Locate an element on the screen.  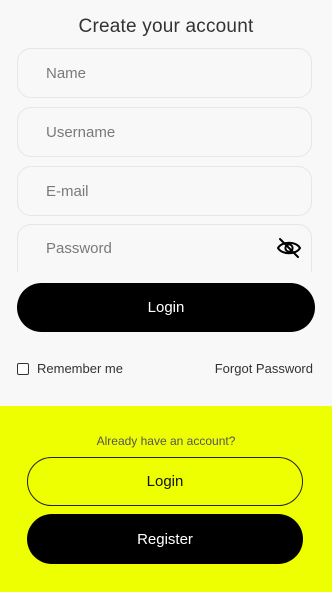
email-field is located at coordinates (164, 191).